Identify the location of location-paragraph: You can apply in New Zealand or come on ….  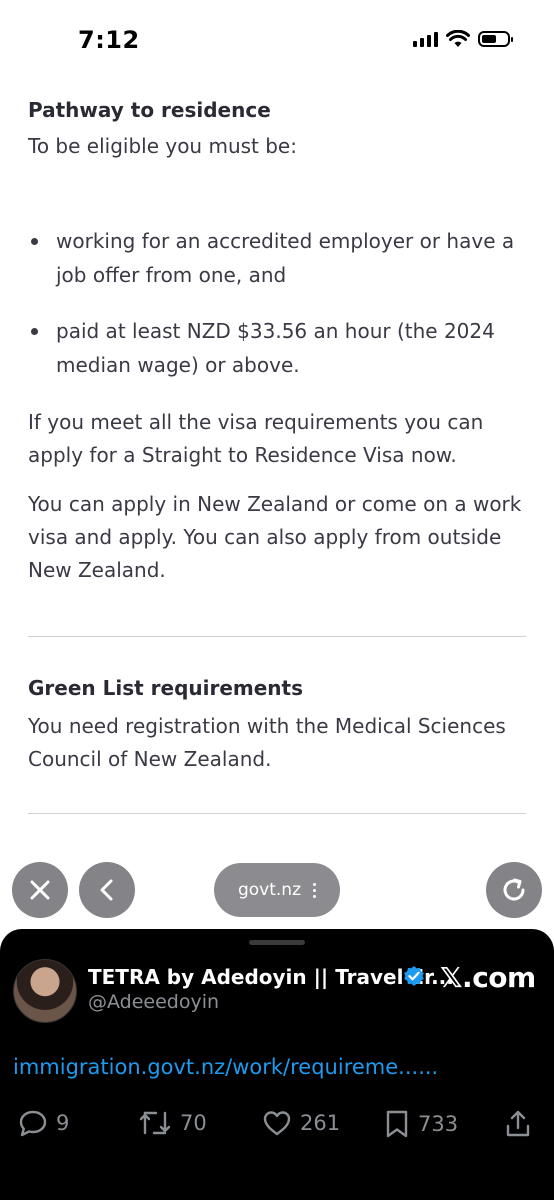
(275, 537).